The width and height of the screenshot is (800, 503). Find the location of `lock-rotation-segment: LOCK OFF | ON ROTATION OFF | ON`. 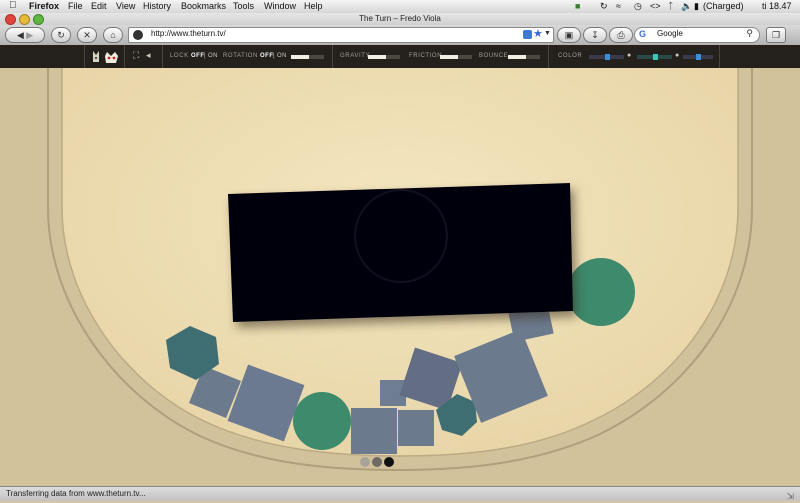

lock-rotation-segment: LOCK OFF | ON ROTATION OFF | ON is located at coordinates (247, 56).